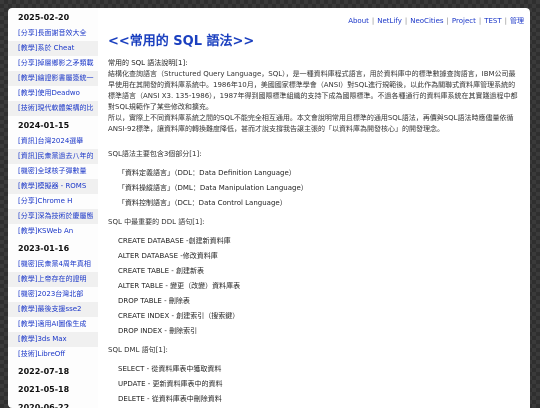 Image resolution: width=540 pixels, height=408 pixels. Describe the element at coordinates (53, 108) in the screenshot. I see `sidebar-link: [技術]現代軟體架構的比` at that location.